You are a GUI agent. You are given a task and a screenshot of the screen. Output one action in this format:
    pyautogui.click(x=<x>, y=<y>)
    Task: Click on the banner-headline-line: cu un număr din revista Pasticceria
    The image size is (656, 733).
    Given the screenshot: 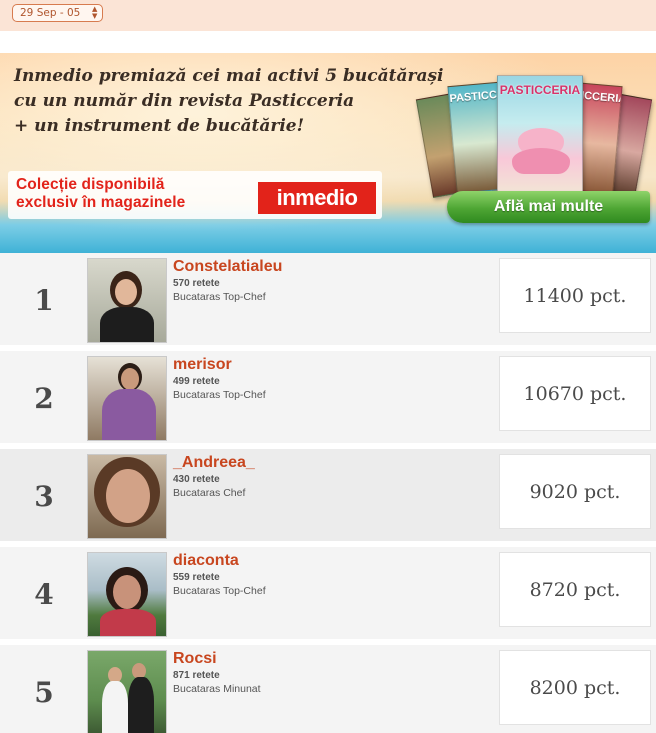 What is the action you would take?
    pyautogui.click(x=184, y=101)
    